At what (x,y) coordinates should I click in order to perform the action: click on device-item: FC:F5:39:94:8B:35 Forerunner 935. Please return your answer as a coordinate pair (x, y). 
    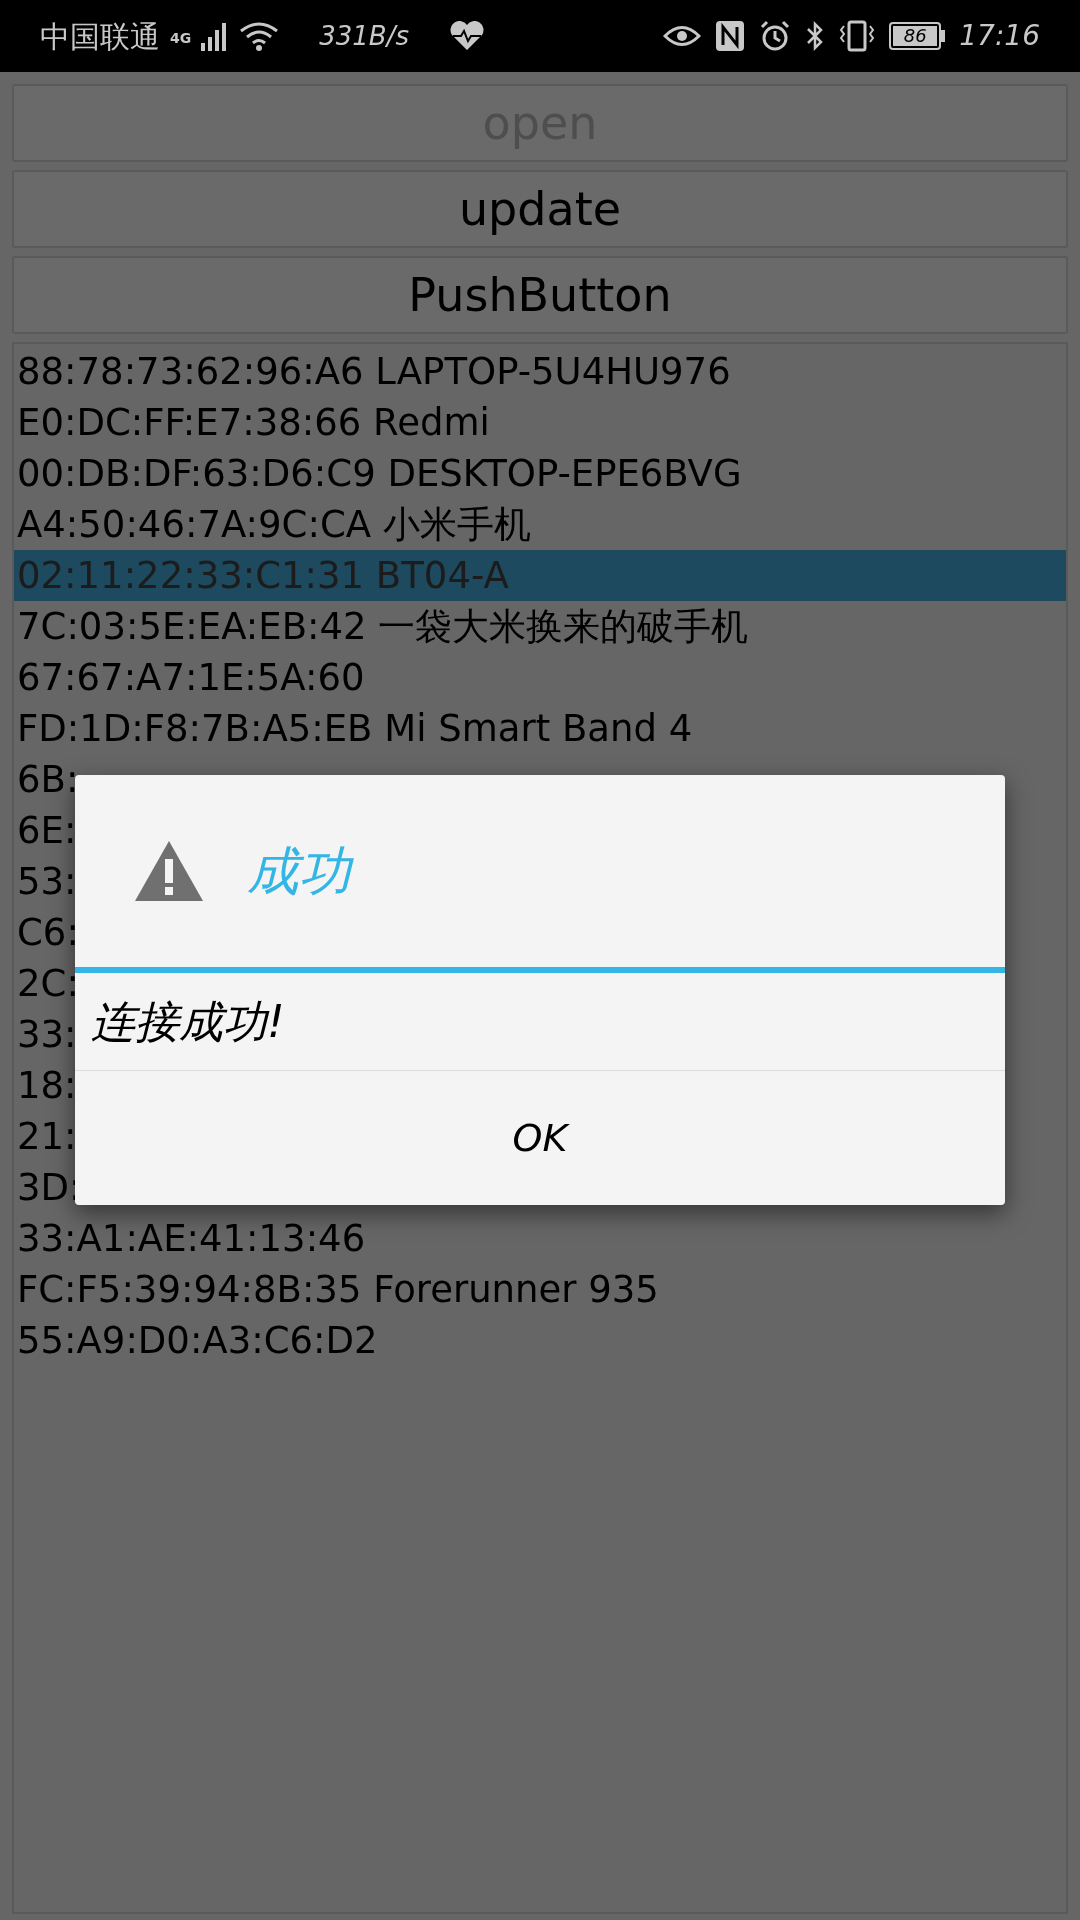
    Looking at the image, I should click on (540, 1289).